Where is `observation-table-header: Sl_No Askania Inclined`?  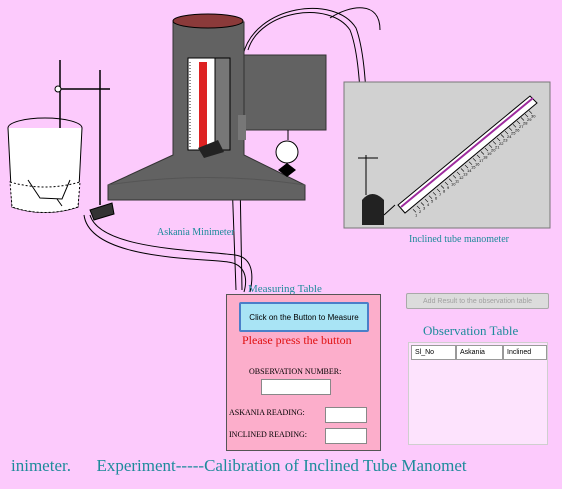
observation-table-header: Sl_No Askania Inclined is located at coordinates (479, 352).